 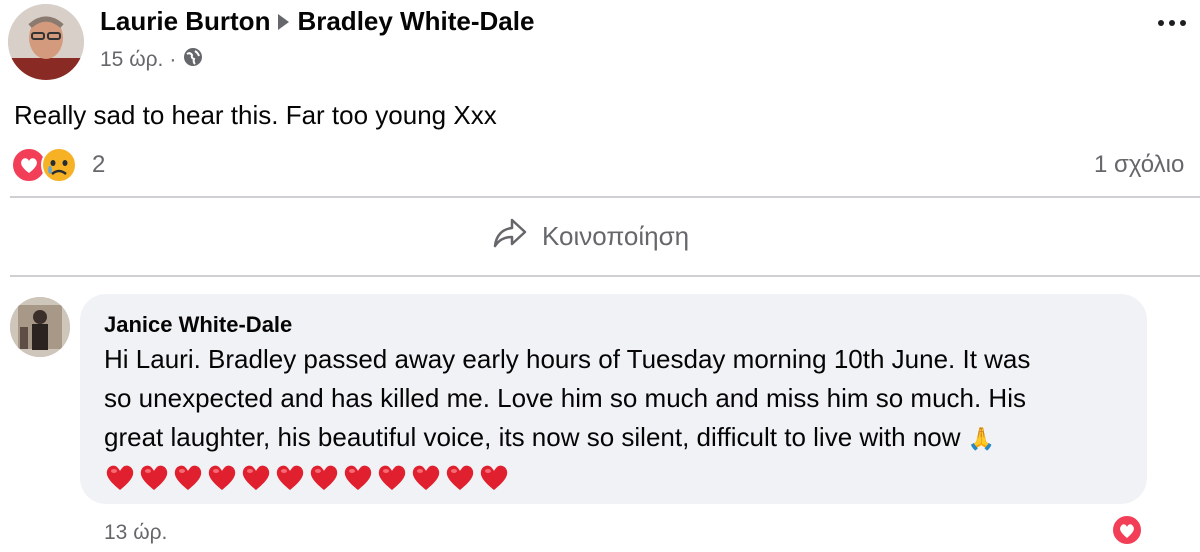 I want to click on reactions-summary, so click(x=44, y=167).